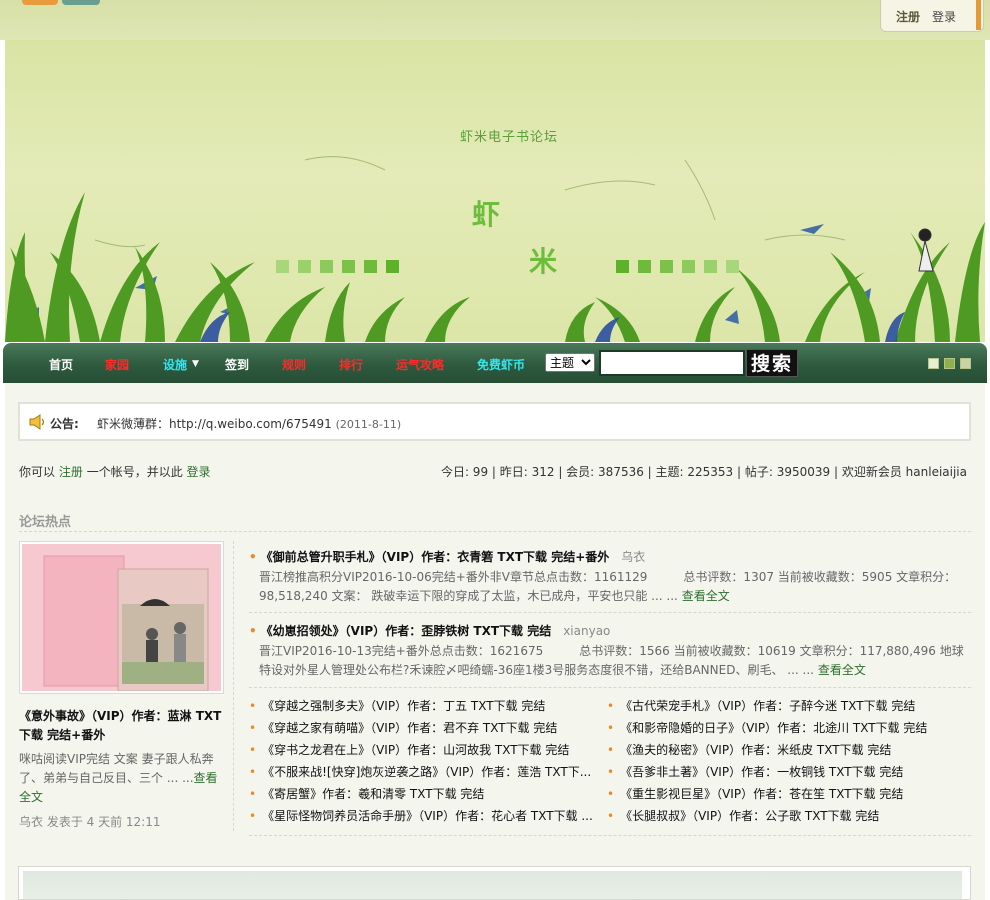  What do you see at coordinates (949, 363) in the screenshot?
I see `style-dot-green` at bounding box center [949, 363].